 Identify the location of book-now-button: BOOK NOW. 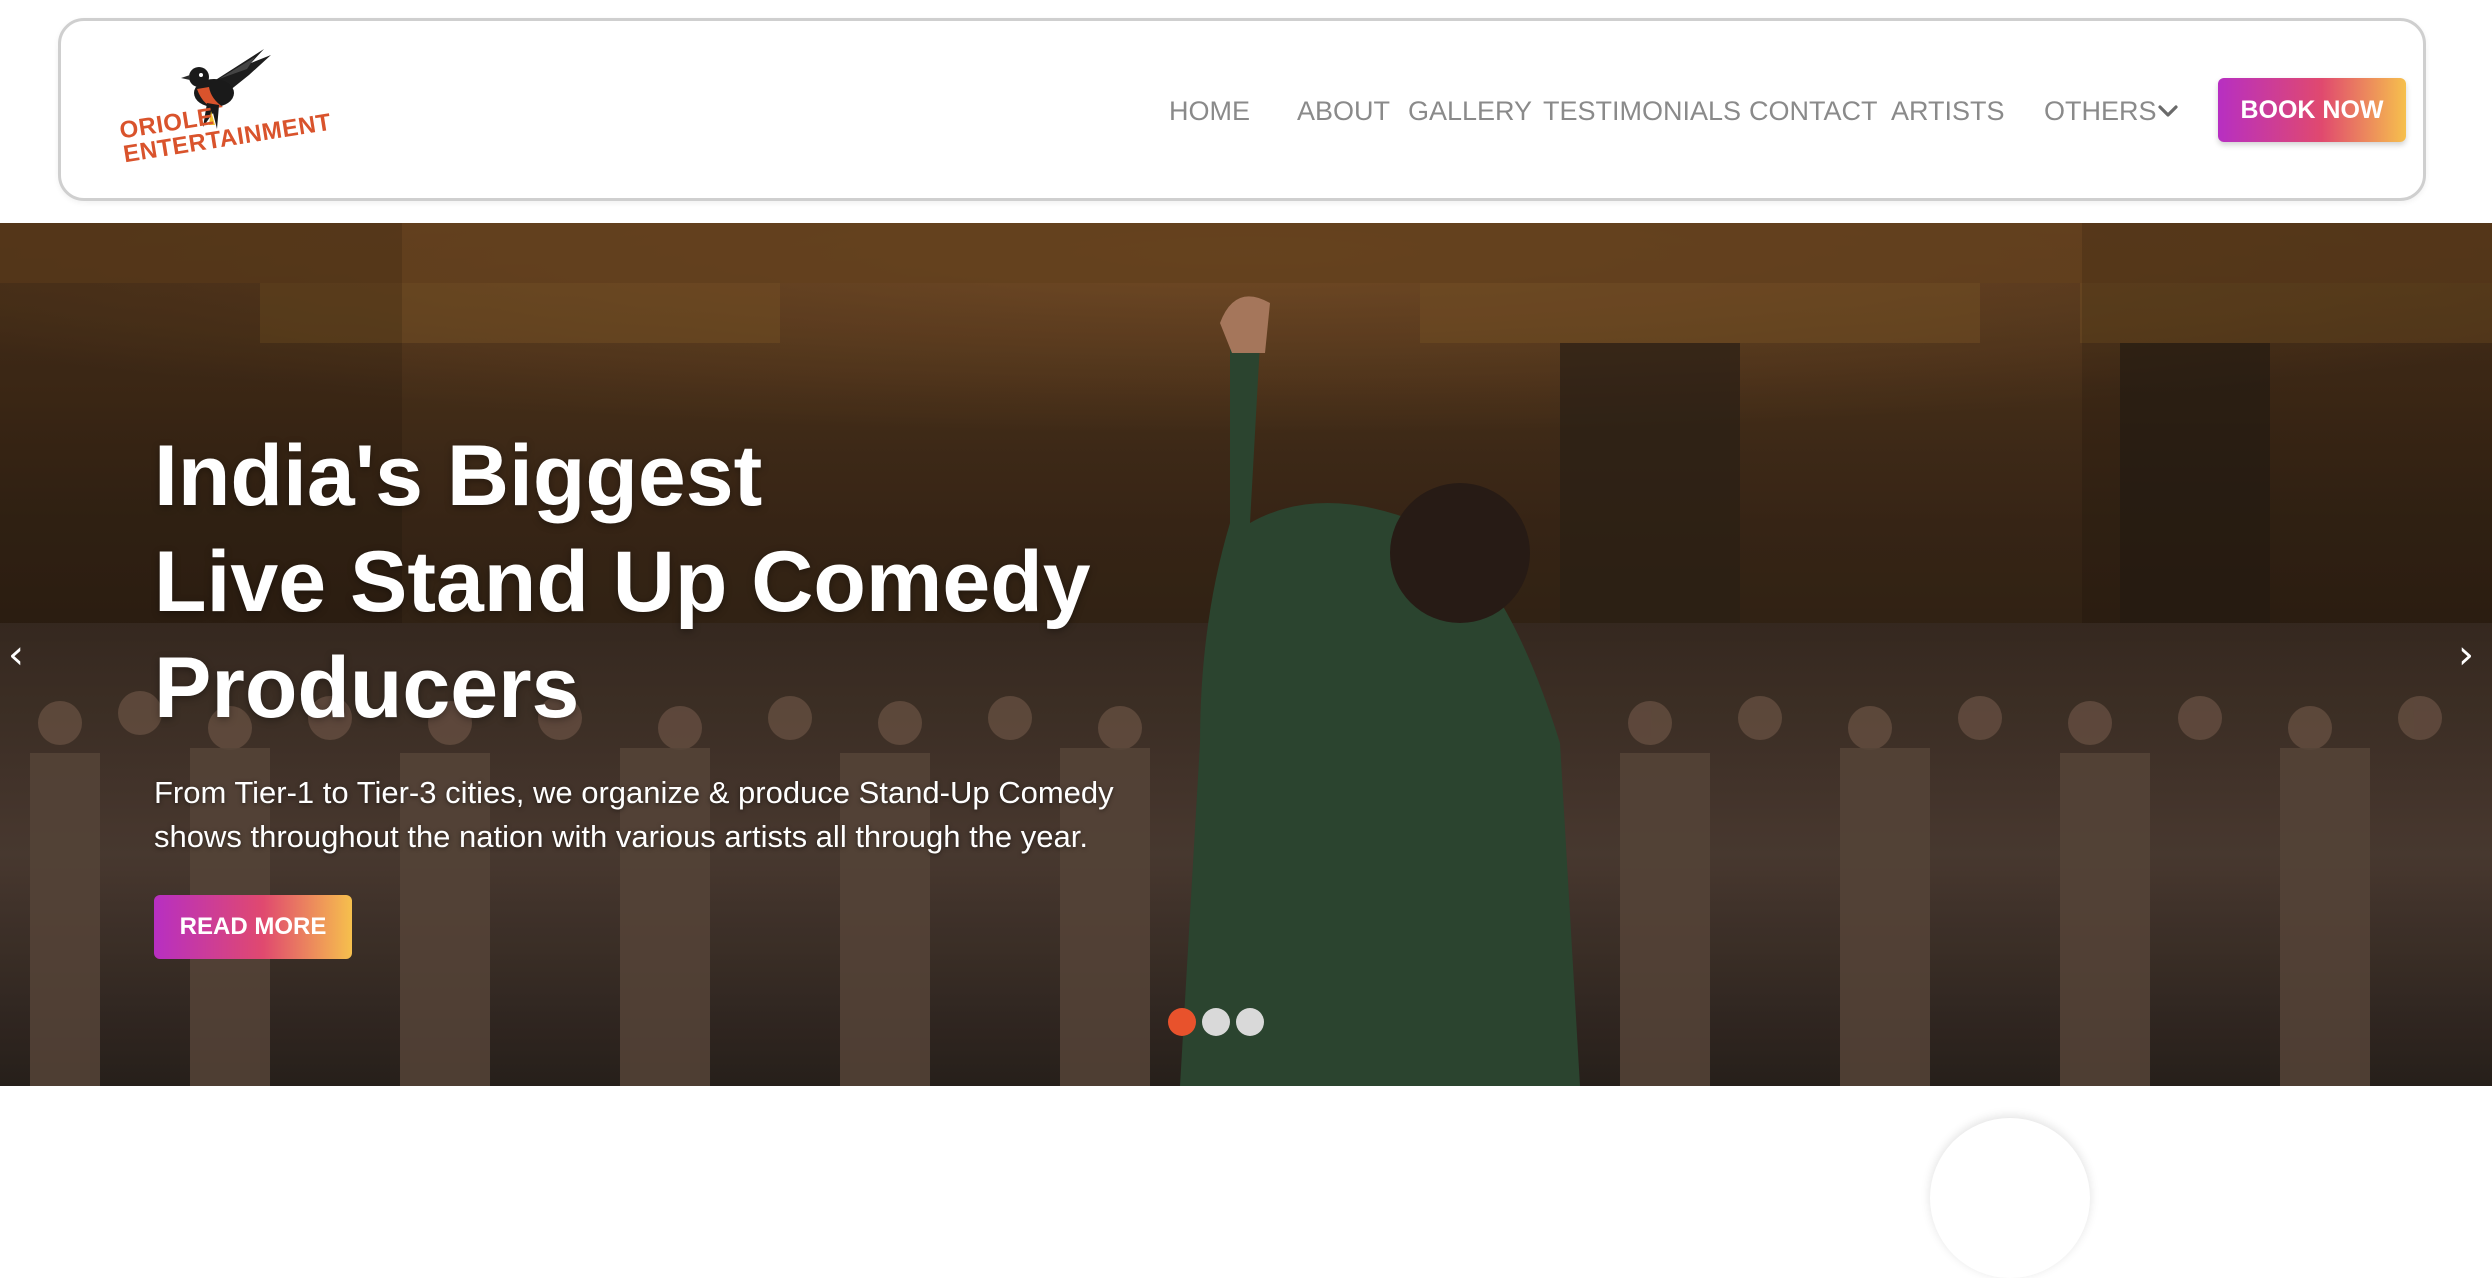
(2312, 110).